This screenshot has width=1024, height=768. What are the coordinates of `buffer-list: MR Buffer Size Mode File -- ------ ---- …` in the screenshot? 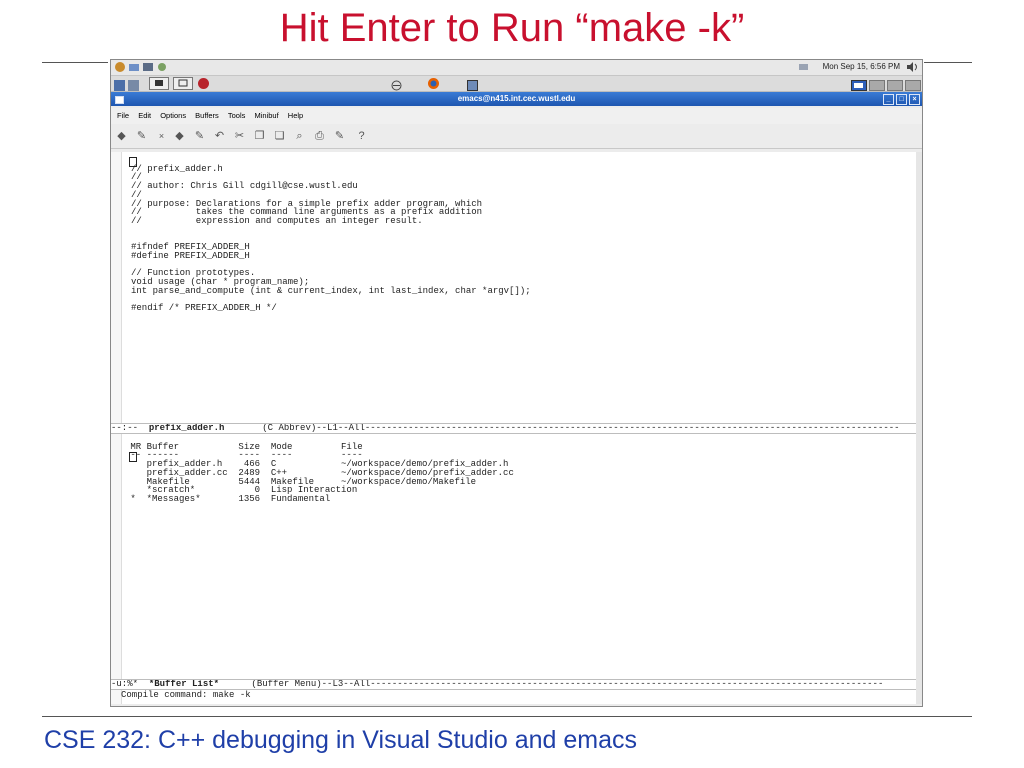 It's located at (319, 477).